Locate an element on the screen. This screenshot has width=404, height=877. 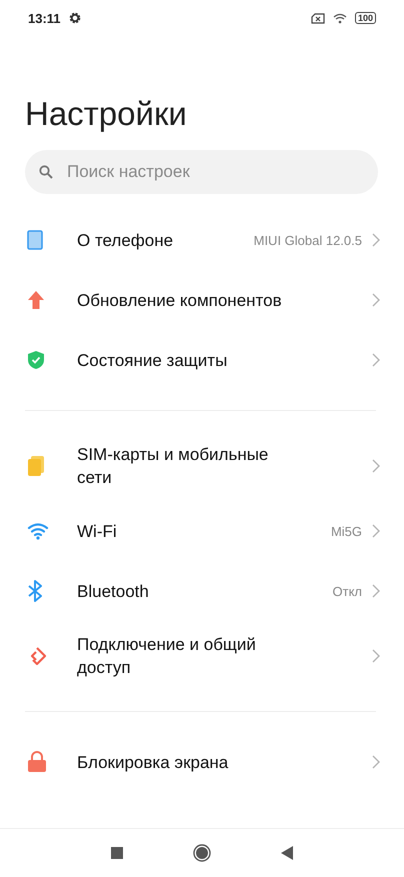
item-label: Подключение и общий доступ is located at coordinates (167, 656).